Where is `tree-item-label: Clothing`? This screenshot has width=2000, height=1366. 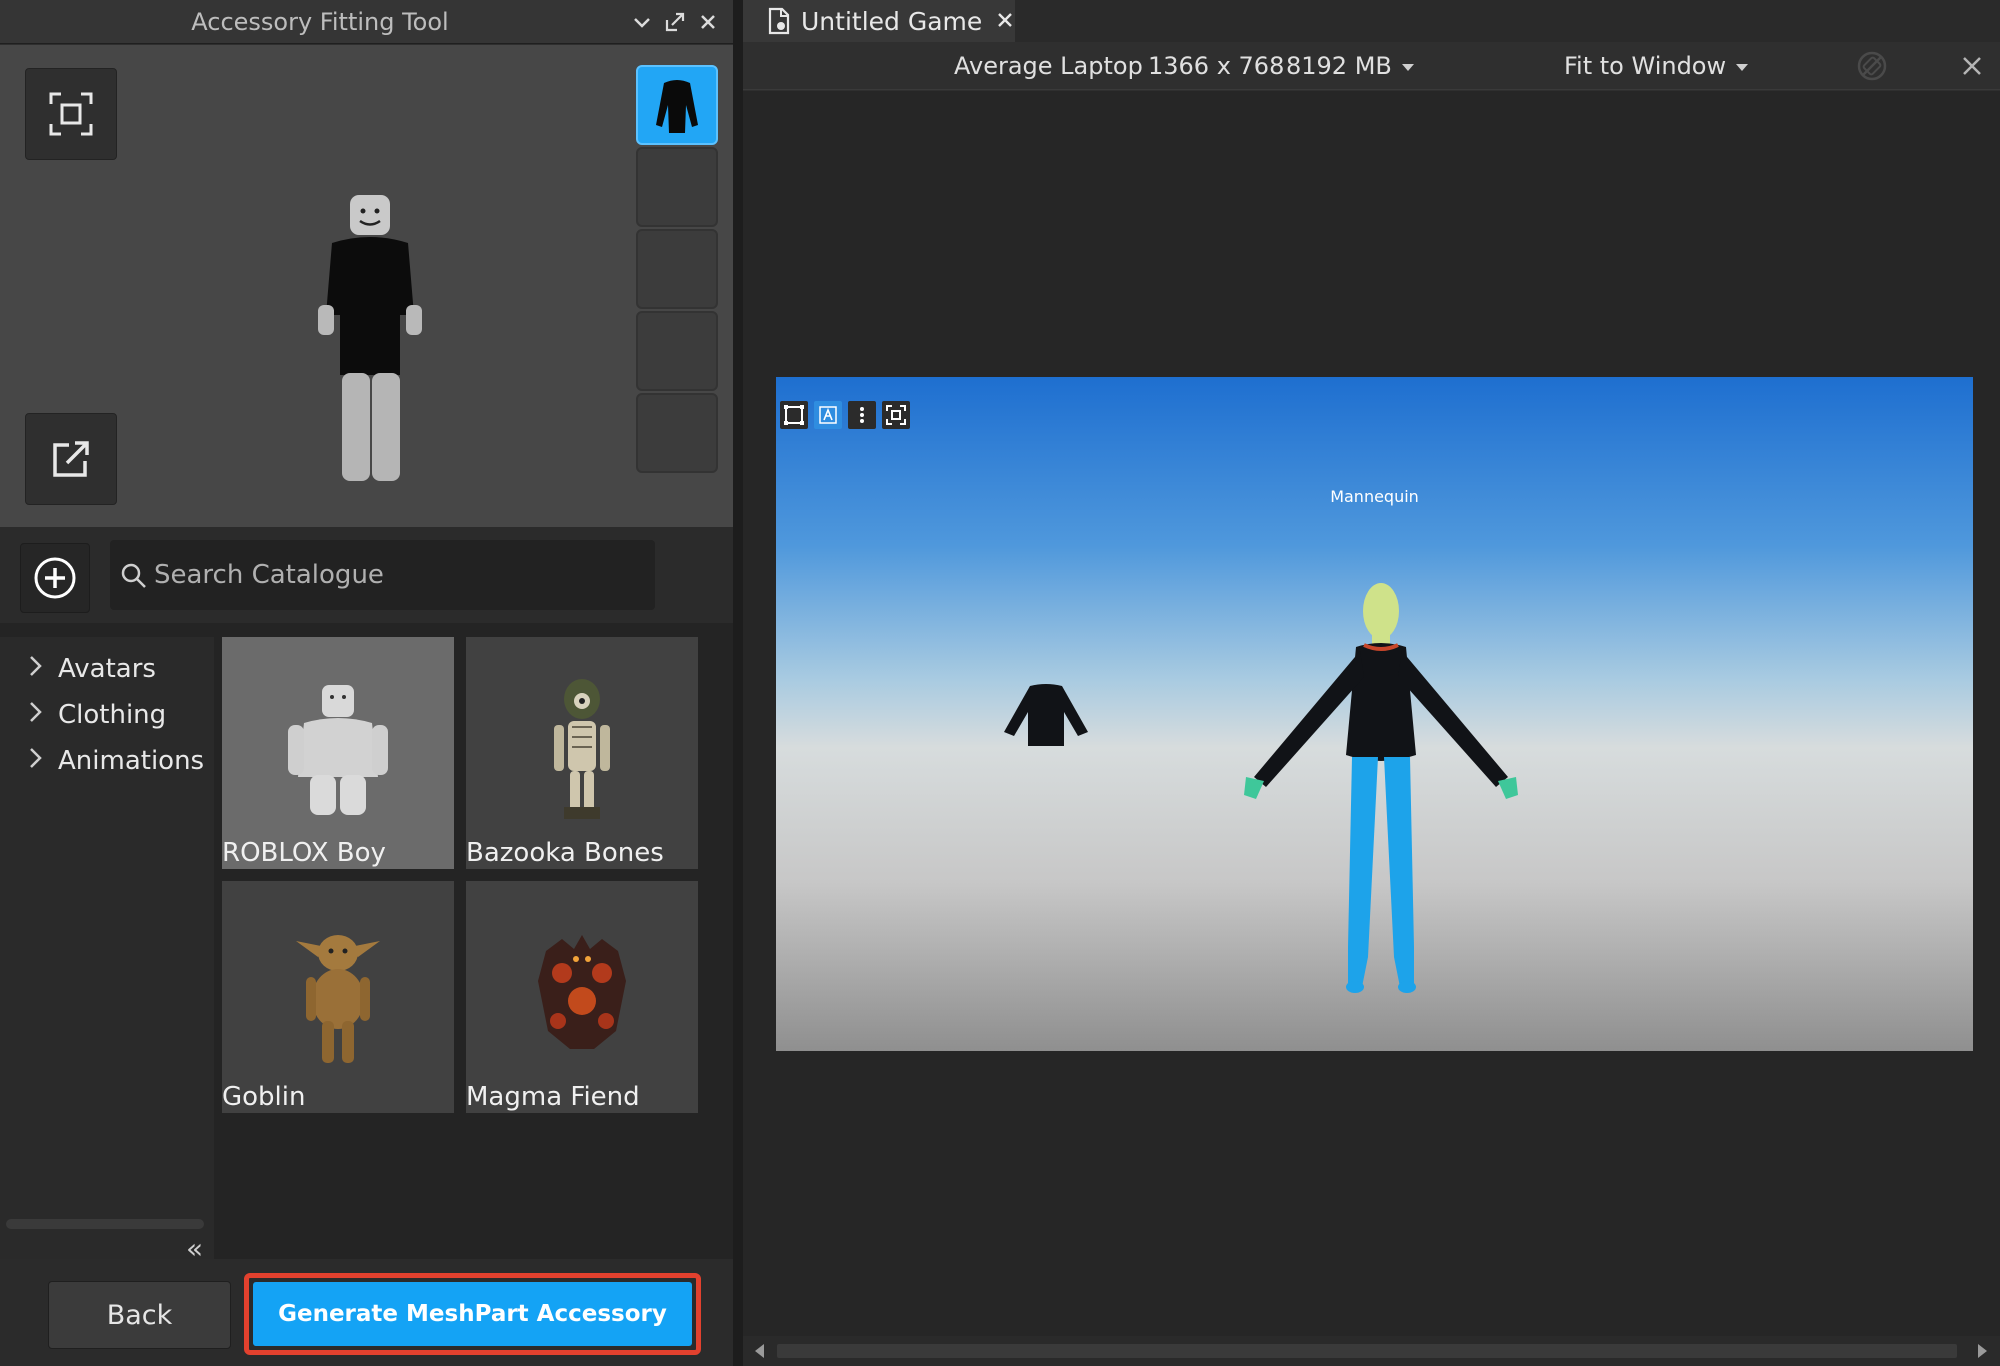
tree-item-label: Clothing is located at coordinates (112, 715).